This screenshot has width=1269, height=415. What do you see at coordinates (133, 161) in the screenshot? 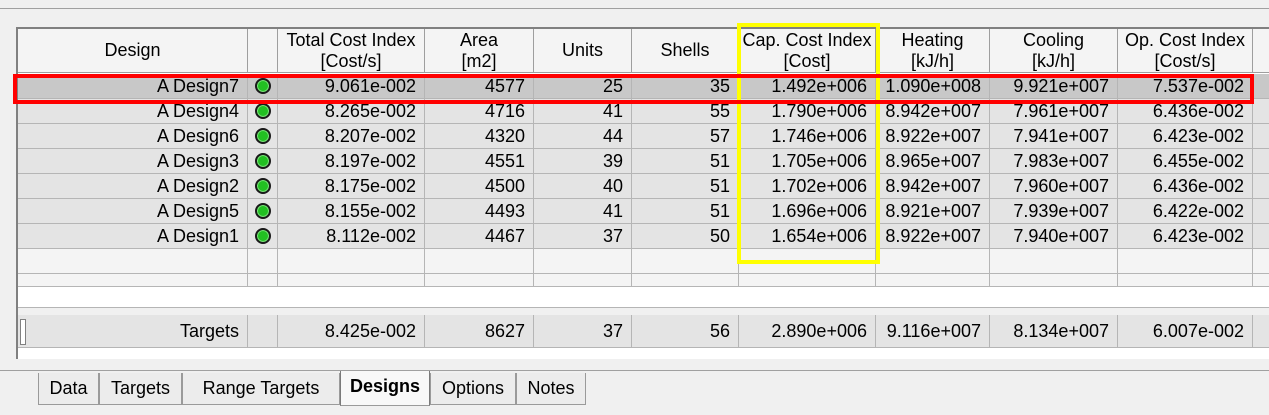
I see `cell-design: A Design3` at bounding box center [133, 161].